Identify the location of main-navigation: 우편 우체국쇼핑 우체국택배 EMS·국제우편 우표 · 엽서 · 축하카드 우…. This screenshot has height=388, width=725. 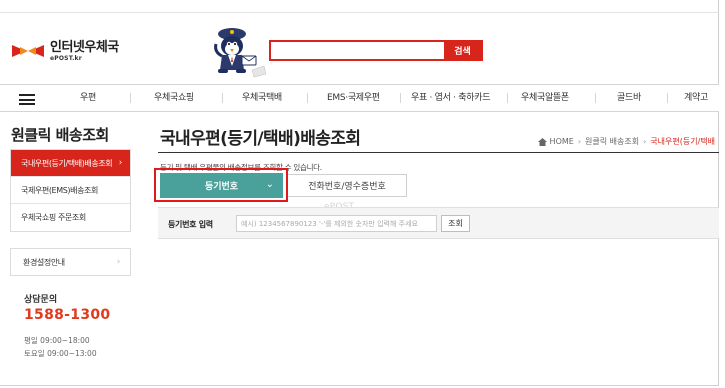
(359, 98).